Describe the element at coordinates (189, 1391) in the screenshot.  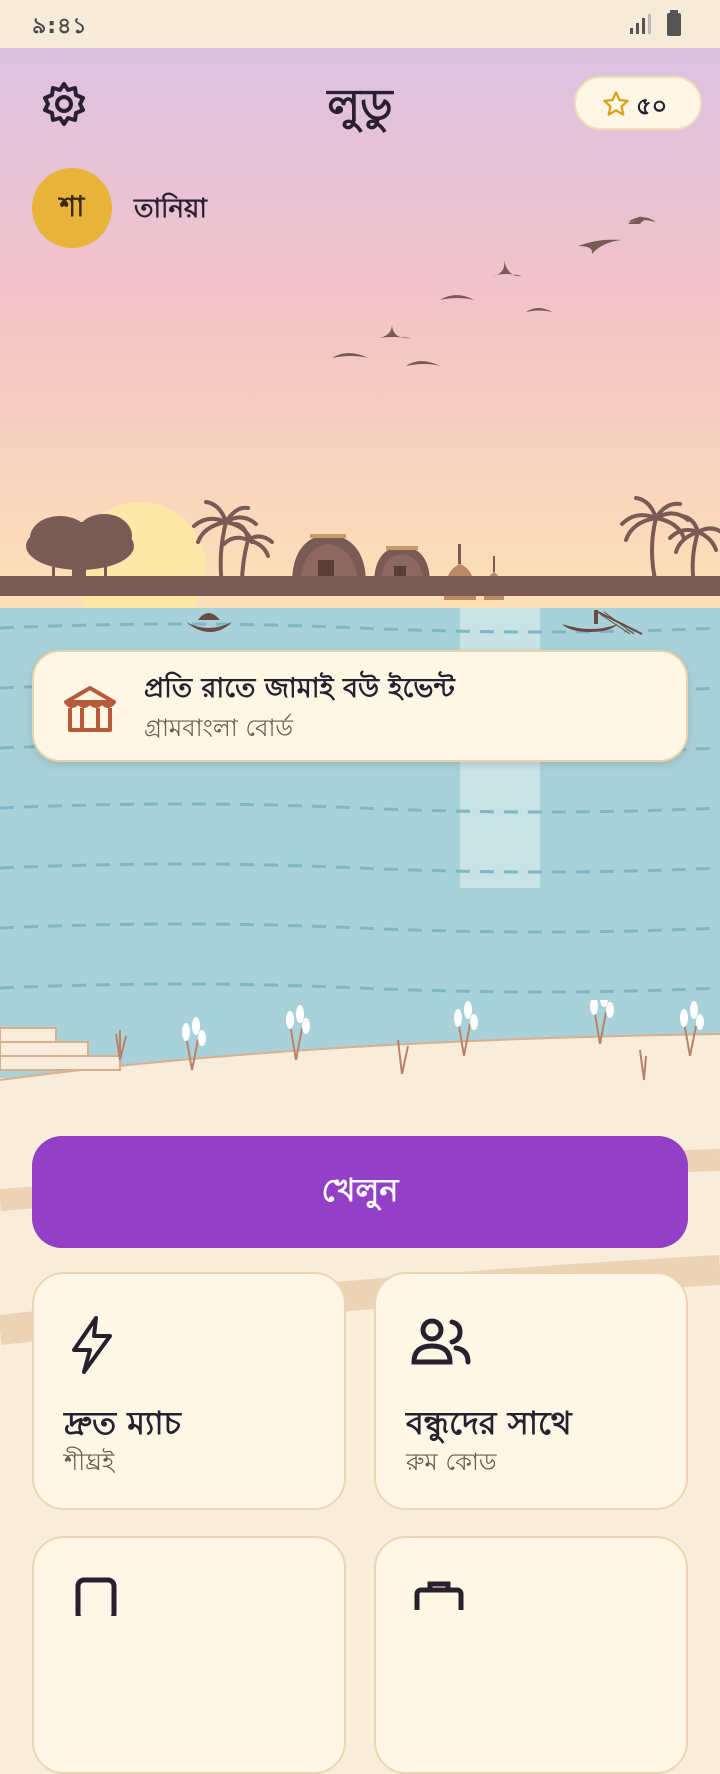
I see `quick-match-card: দ্রুত ম্যাচ শীঘ্রই` at that location.